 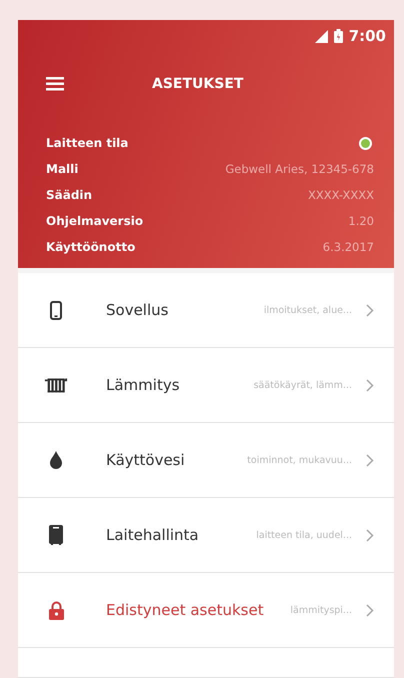 What do you see at coordinates (87, 143) in the screenshot?
I see `info-label: Laitteen tila` at bounding box center [87, 143].